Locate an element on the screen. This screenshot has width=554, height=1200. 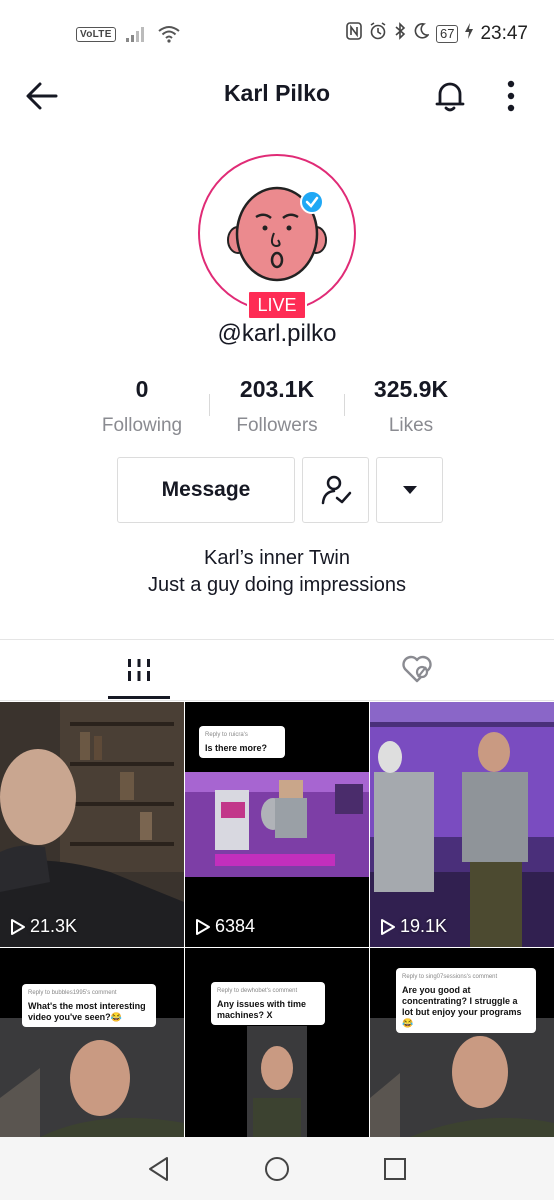
active-tab-indicator is located at coordinates (139, 697).